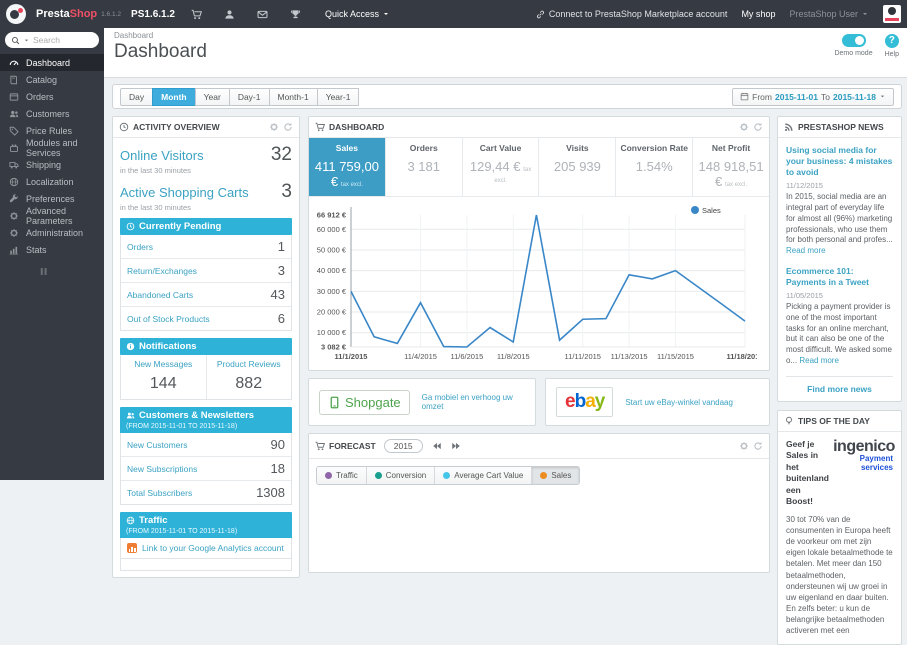 This screenshot has height=645, width=907. I want to click on my-shop-link: My shop, so click(758, 14).